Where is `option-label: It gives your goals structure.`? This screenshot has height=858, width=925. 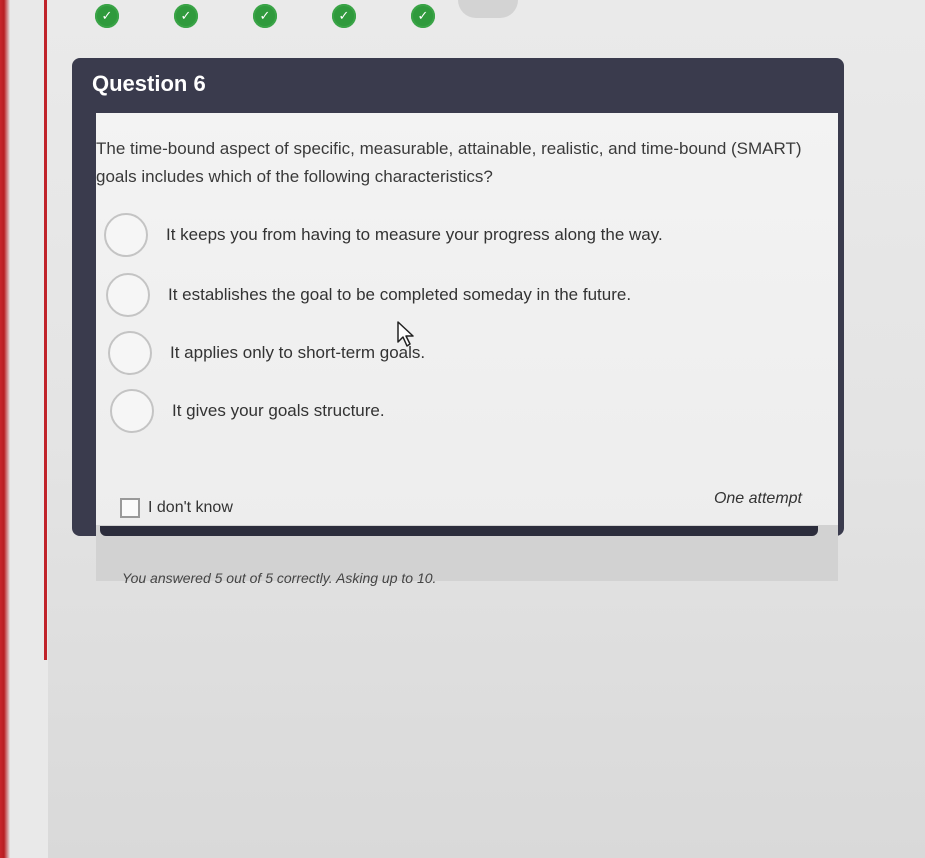
option-label: It gives your goals structure. is located at coordinates (278, 410).